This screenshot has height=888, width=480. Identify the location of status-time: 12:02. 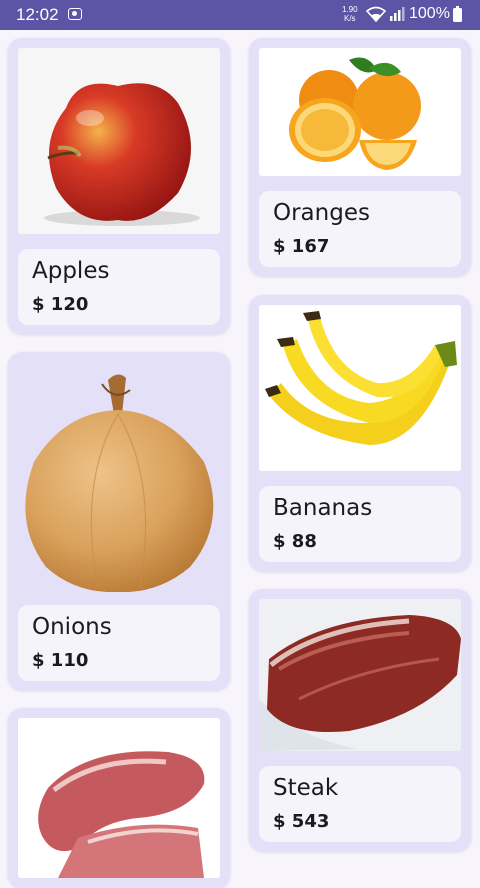
(37, 14).